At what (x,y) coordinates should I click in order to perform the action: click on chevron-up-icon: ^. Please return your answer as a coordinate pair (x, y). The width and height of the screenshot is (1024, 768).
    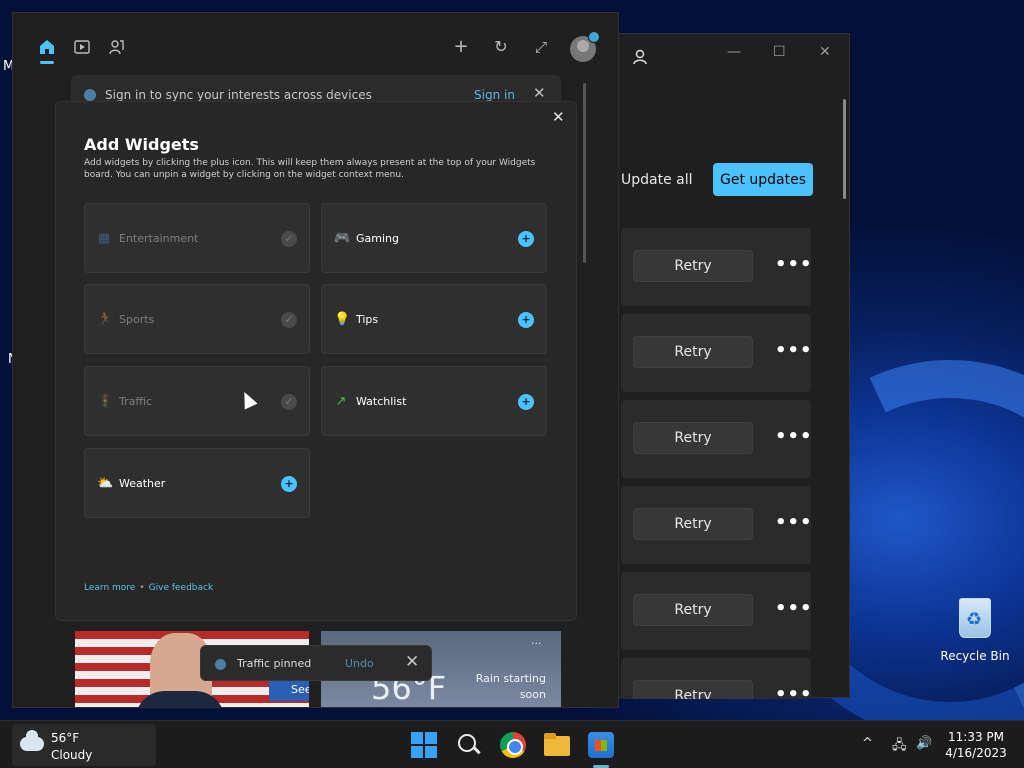
    Looking at the image, I should click on (867, 743).